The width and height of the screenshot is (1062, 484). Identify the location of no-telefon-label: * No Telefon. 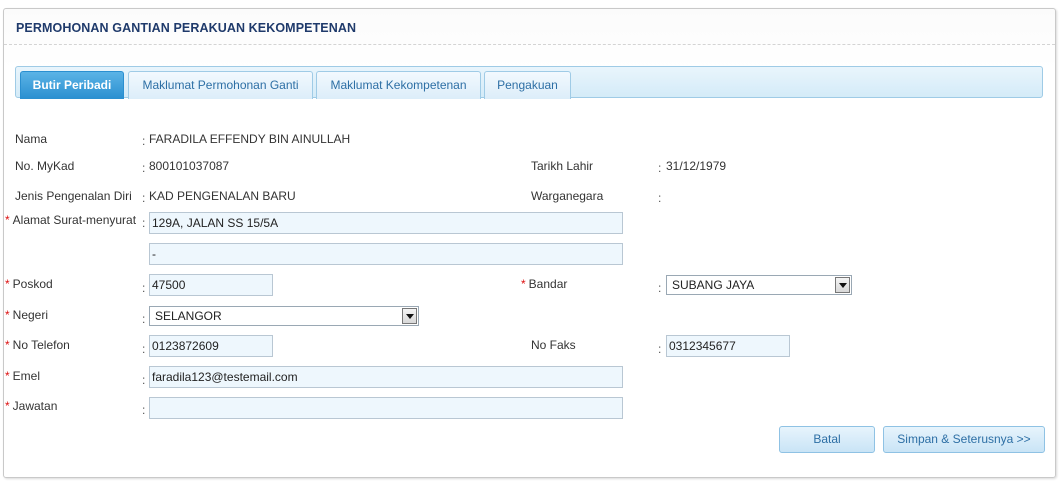
(37, 345).